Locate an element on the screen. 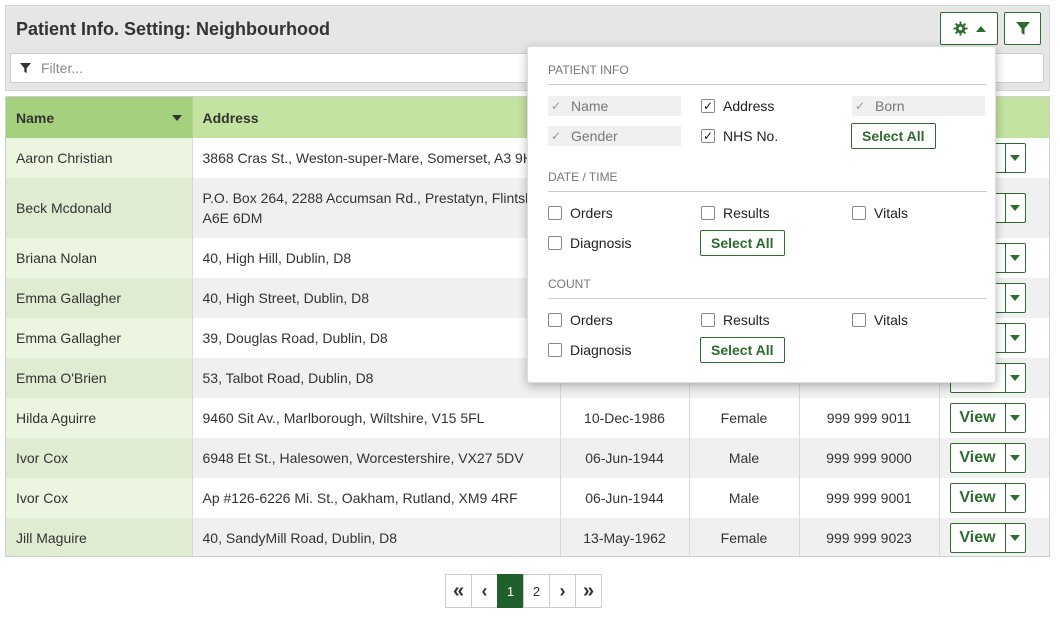 Image resolution: width=1060 pixels, height=618 pixels. option-patient-address: ✓ Address is located at coordinates (737, 106).